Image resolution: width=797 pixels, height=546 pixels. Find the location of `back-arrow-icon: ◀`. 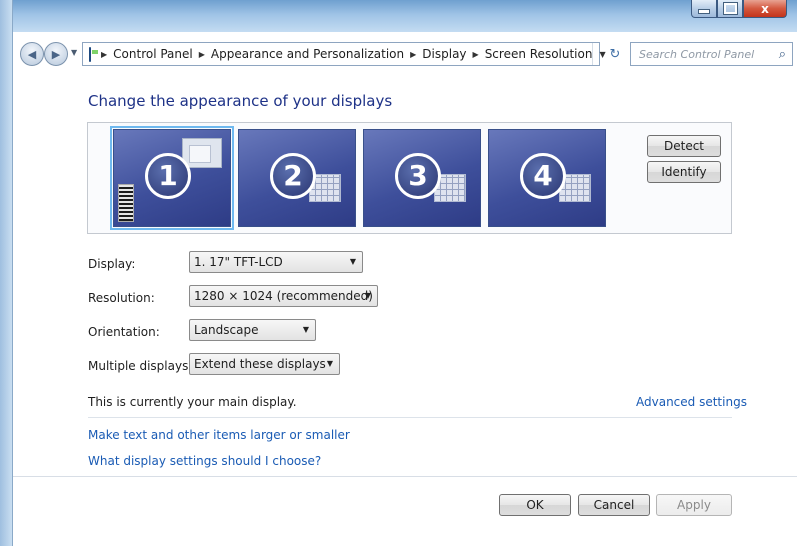

back-arrow-icon: ◀ is located at coordinates (32, 54).